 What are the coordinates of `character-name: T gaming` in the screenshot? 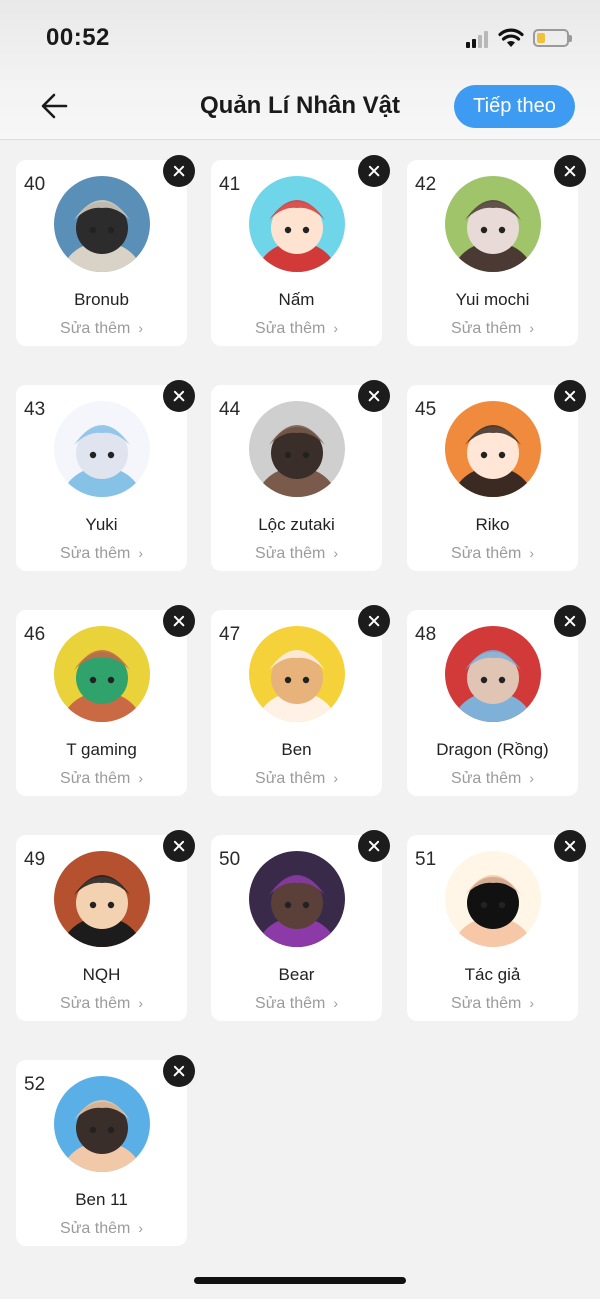 It's located at (101, 749).